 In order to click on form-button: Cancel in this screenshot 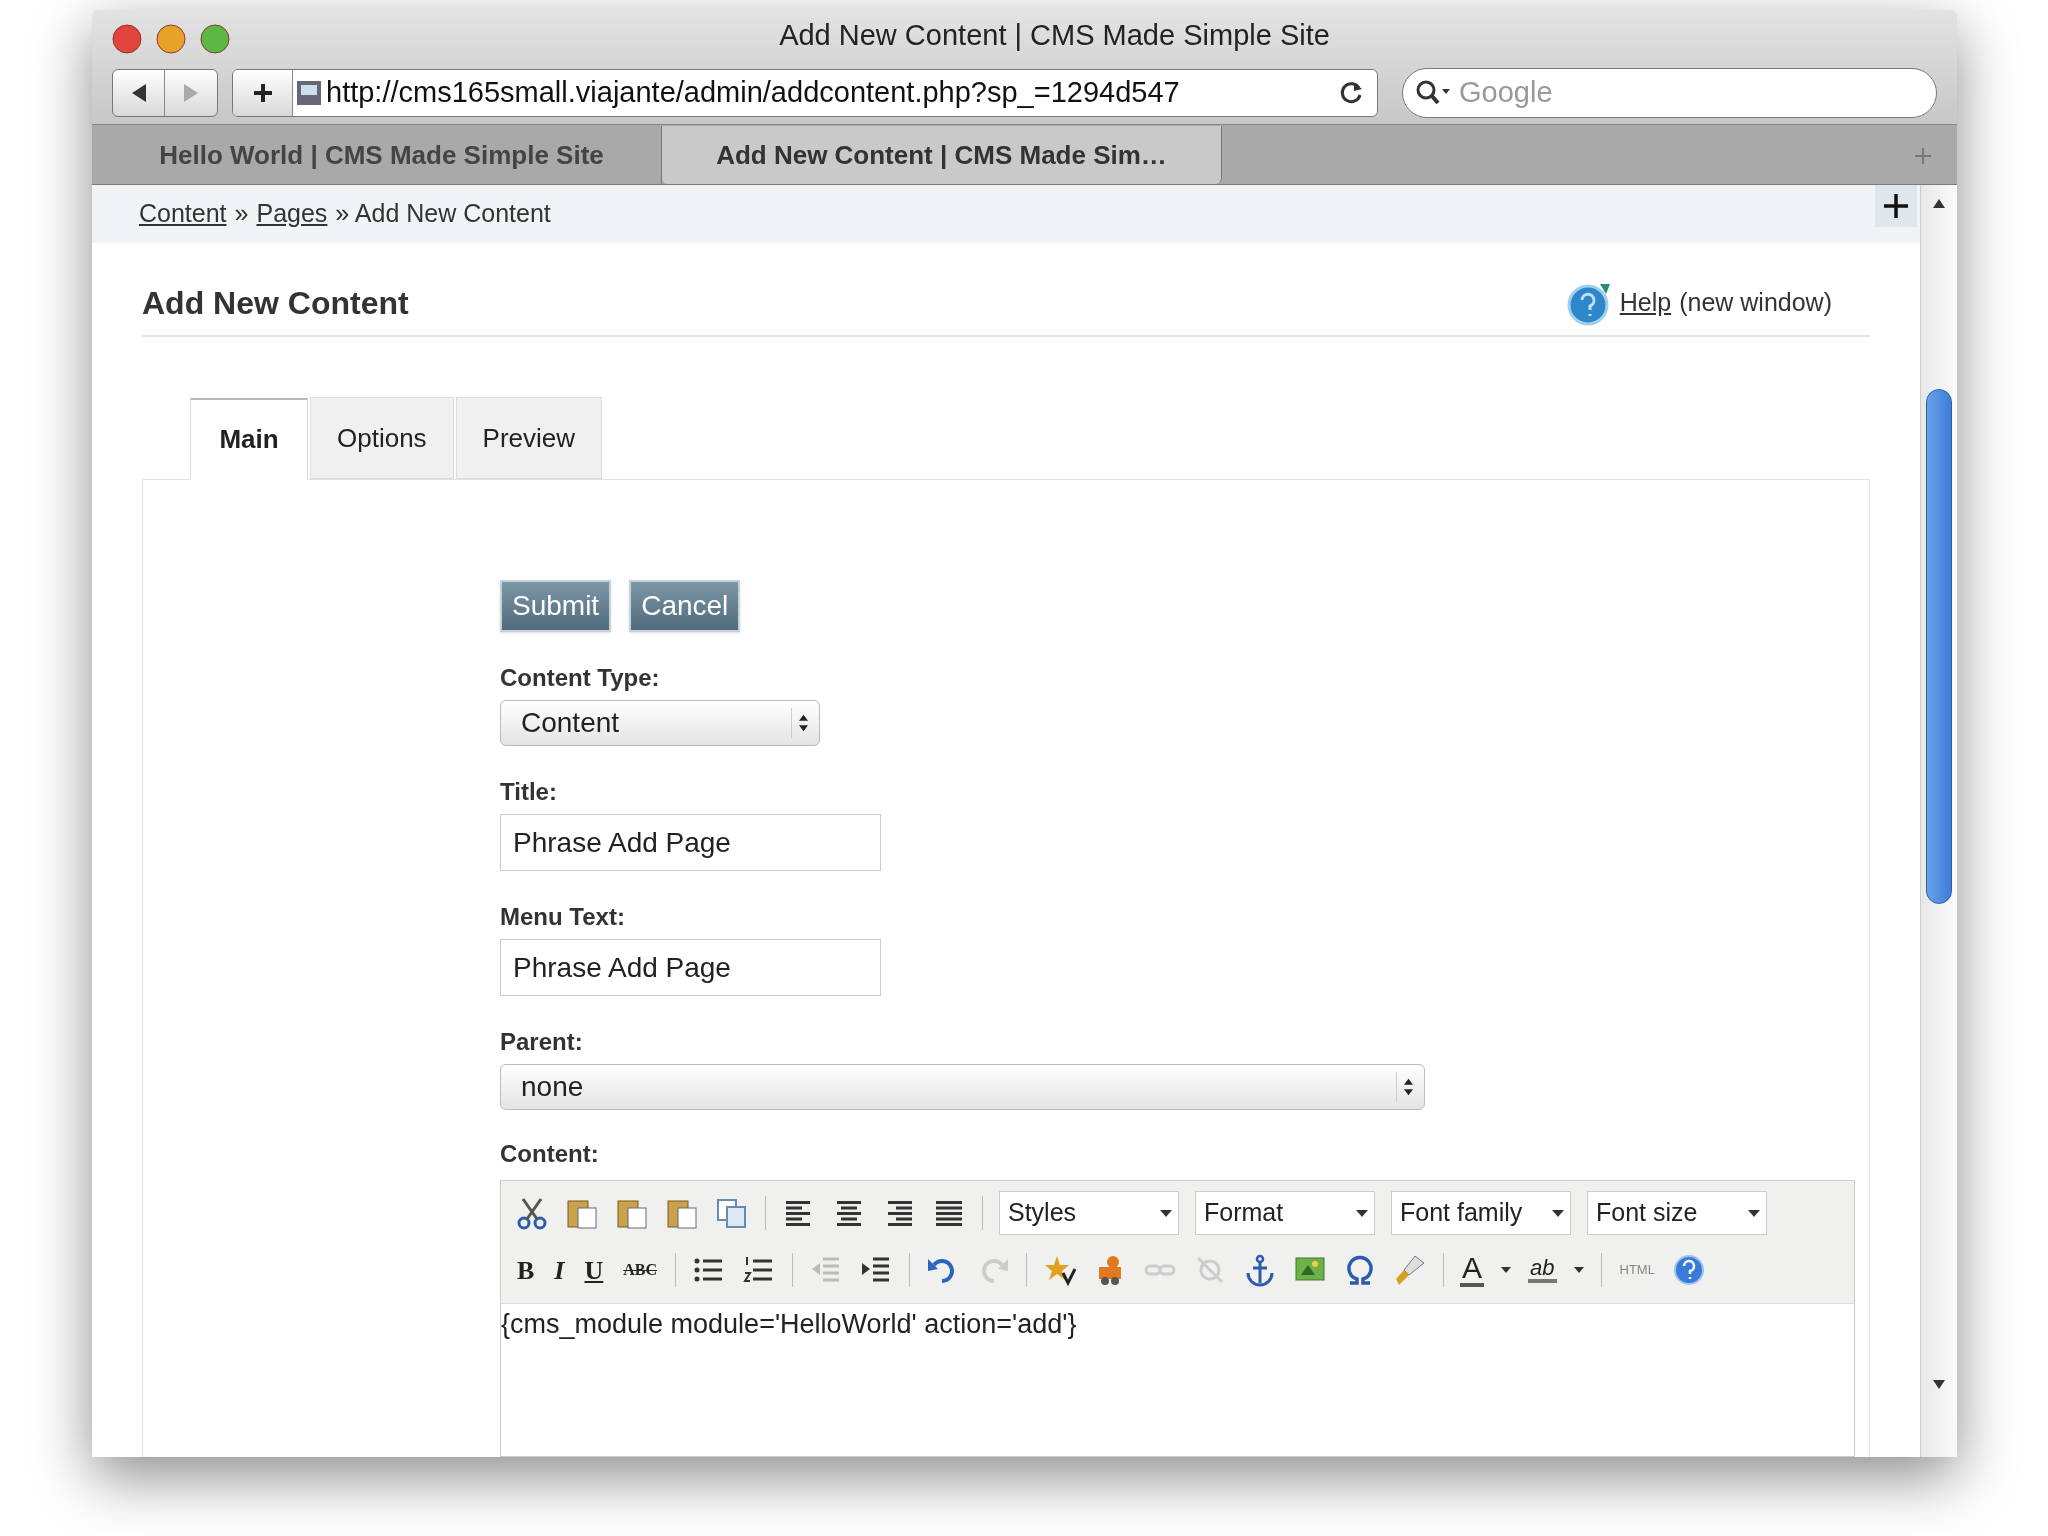, I will do `click(685, 606)`.